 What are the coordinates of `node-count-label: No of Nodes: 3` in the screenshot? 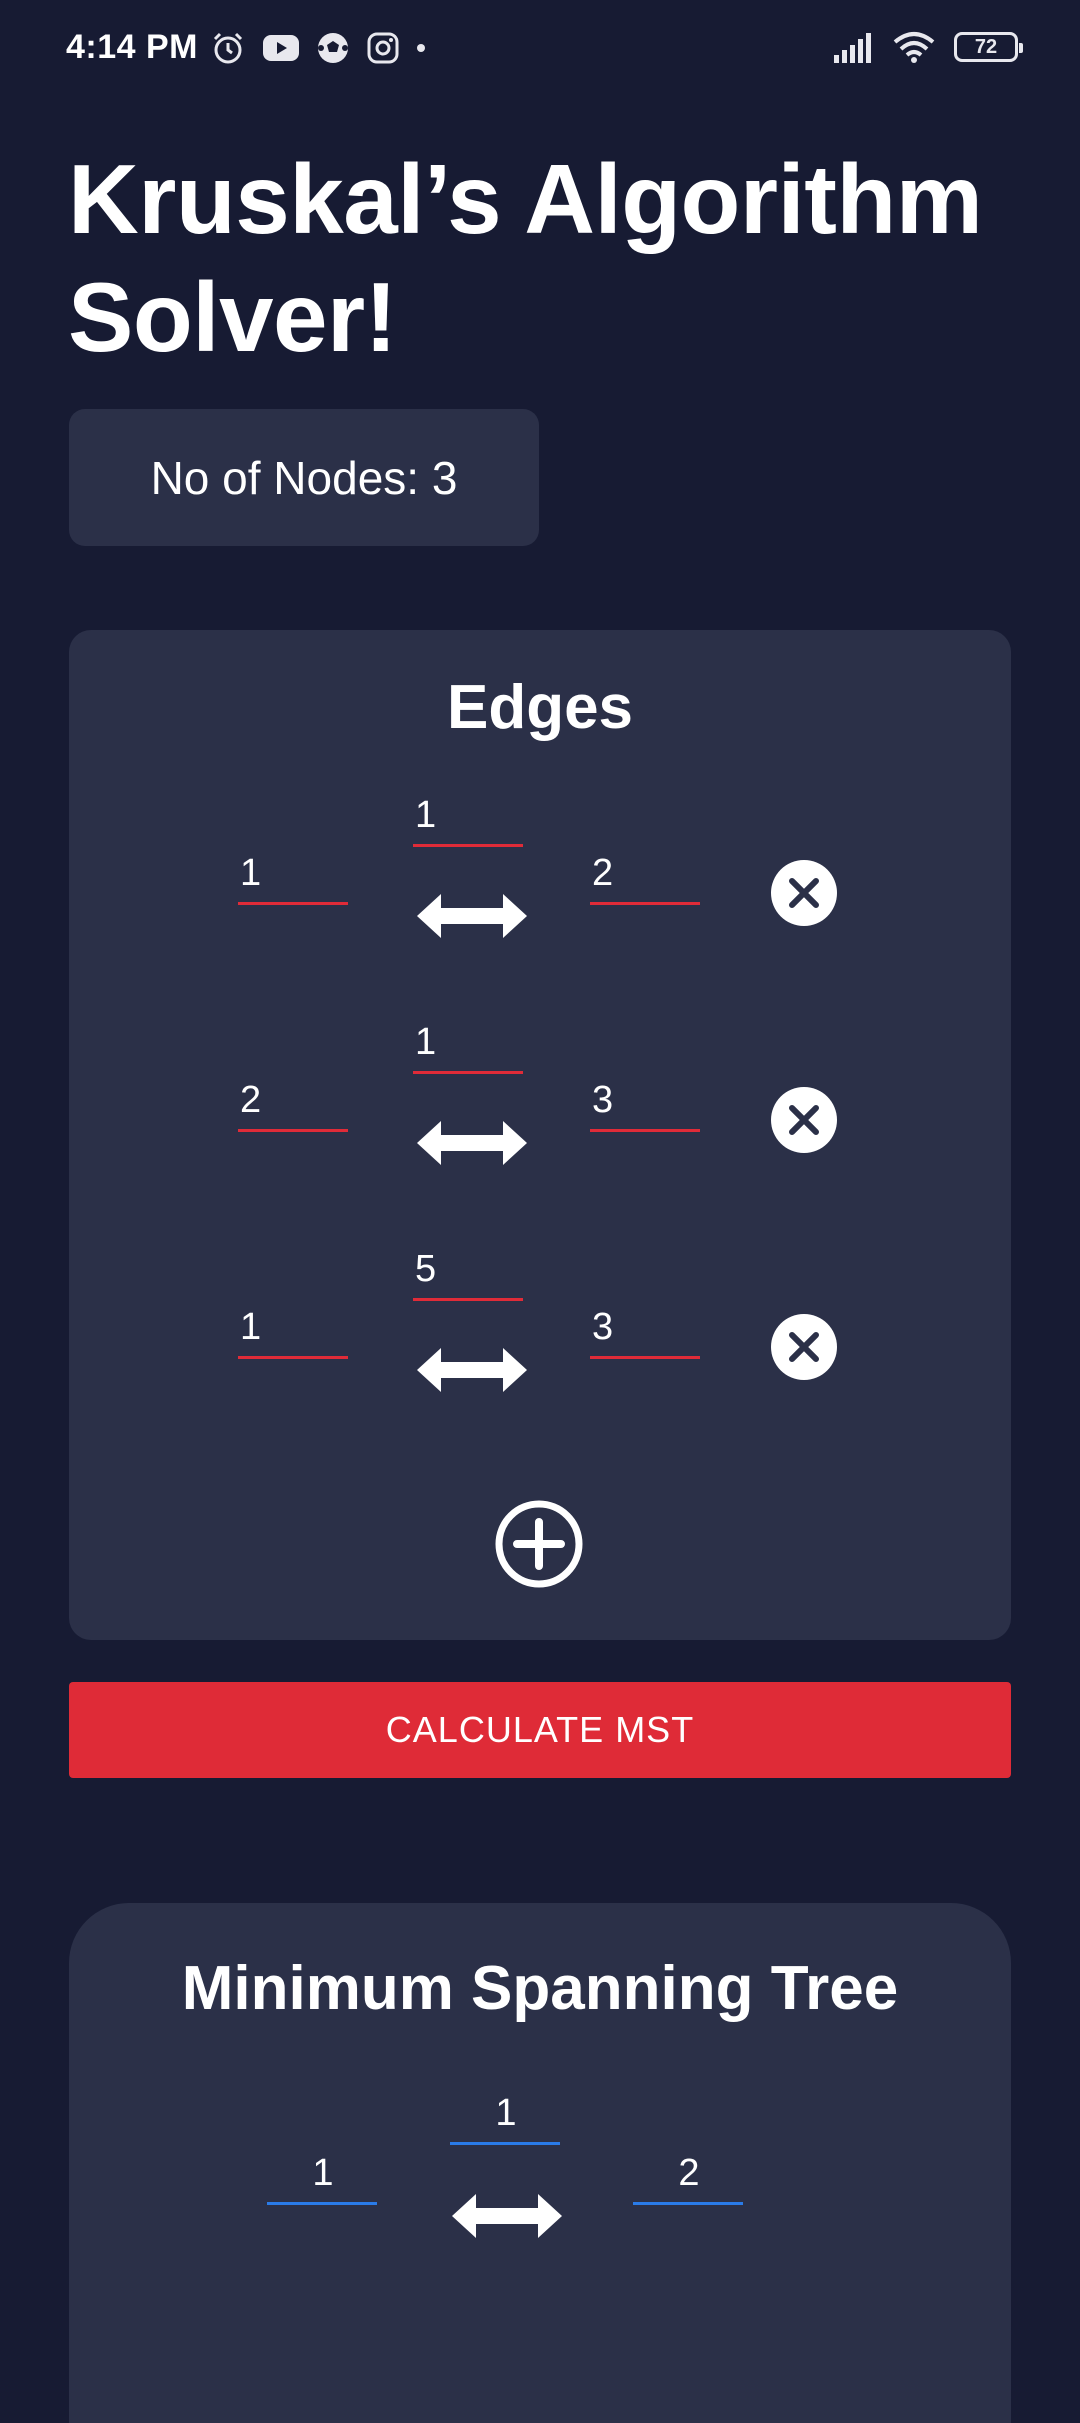 It's located at (304, 477).